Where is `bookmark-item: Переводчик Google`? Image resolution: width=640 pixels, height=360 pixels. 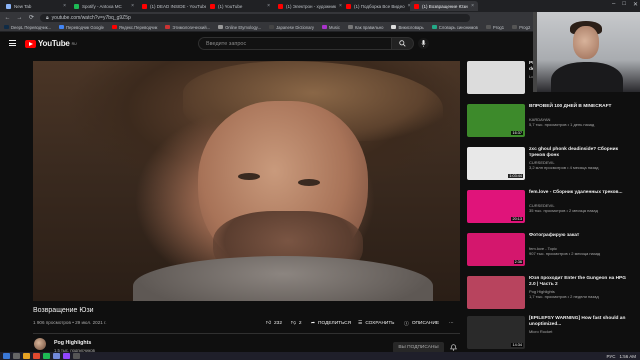
bookmark-item: Переводчик Google is located at coordinates (81, 27).